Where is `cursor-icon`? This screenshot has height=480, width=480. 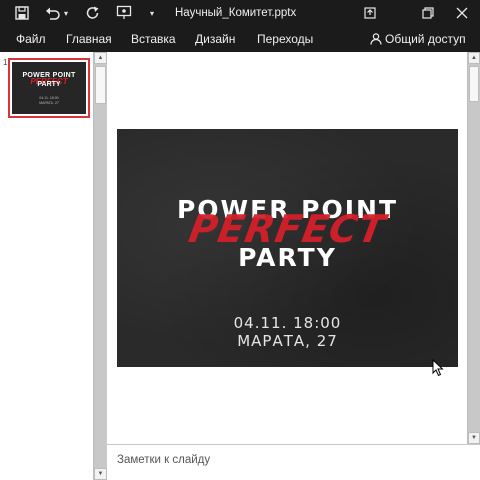
cursor-icon is located at coordinates (438, 370).